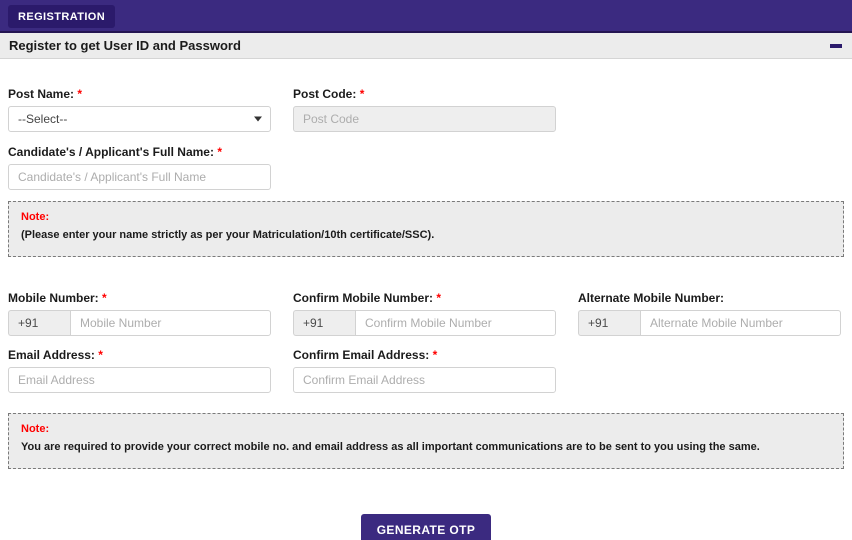  I want to click on field-confirm-mobile-number: Confirm Mobile Number: * +91, so click(424, 313).